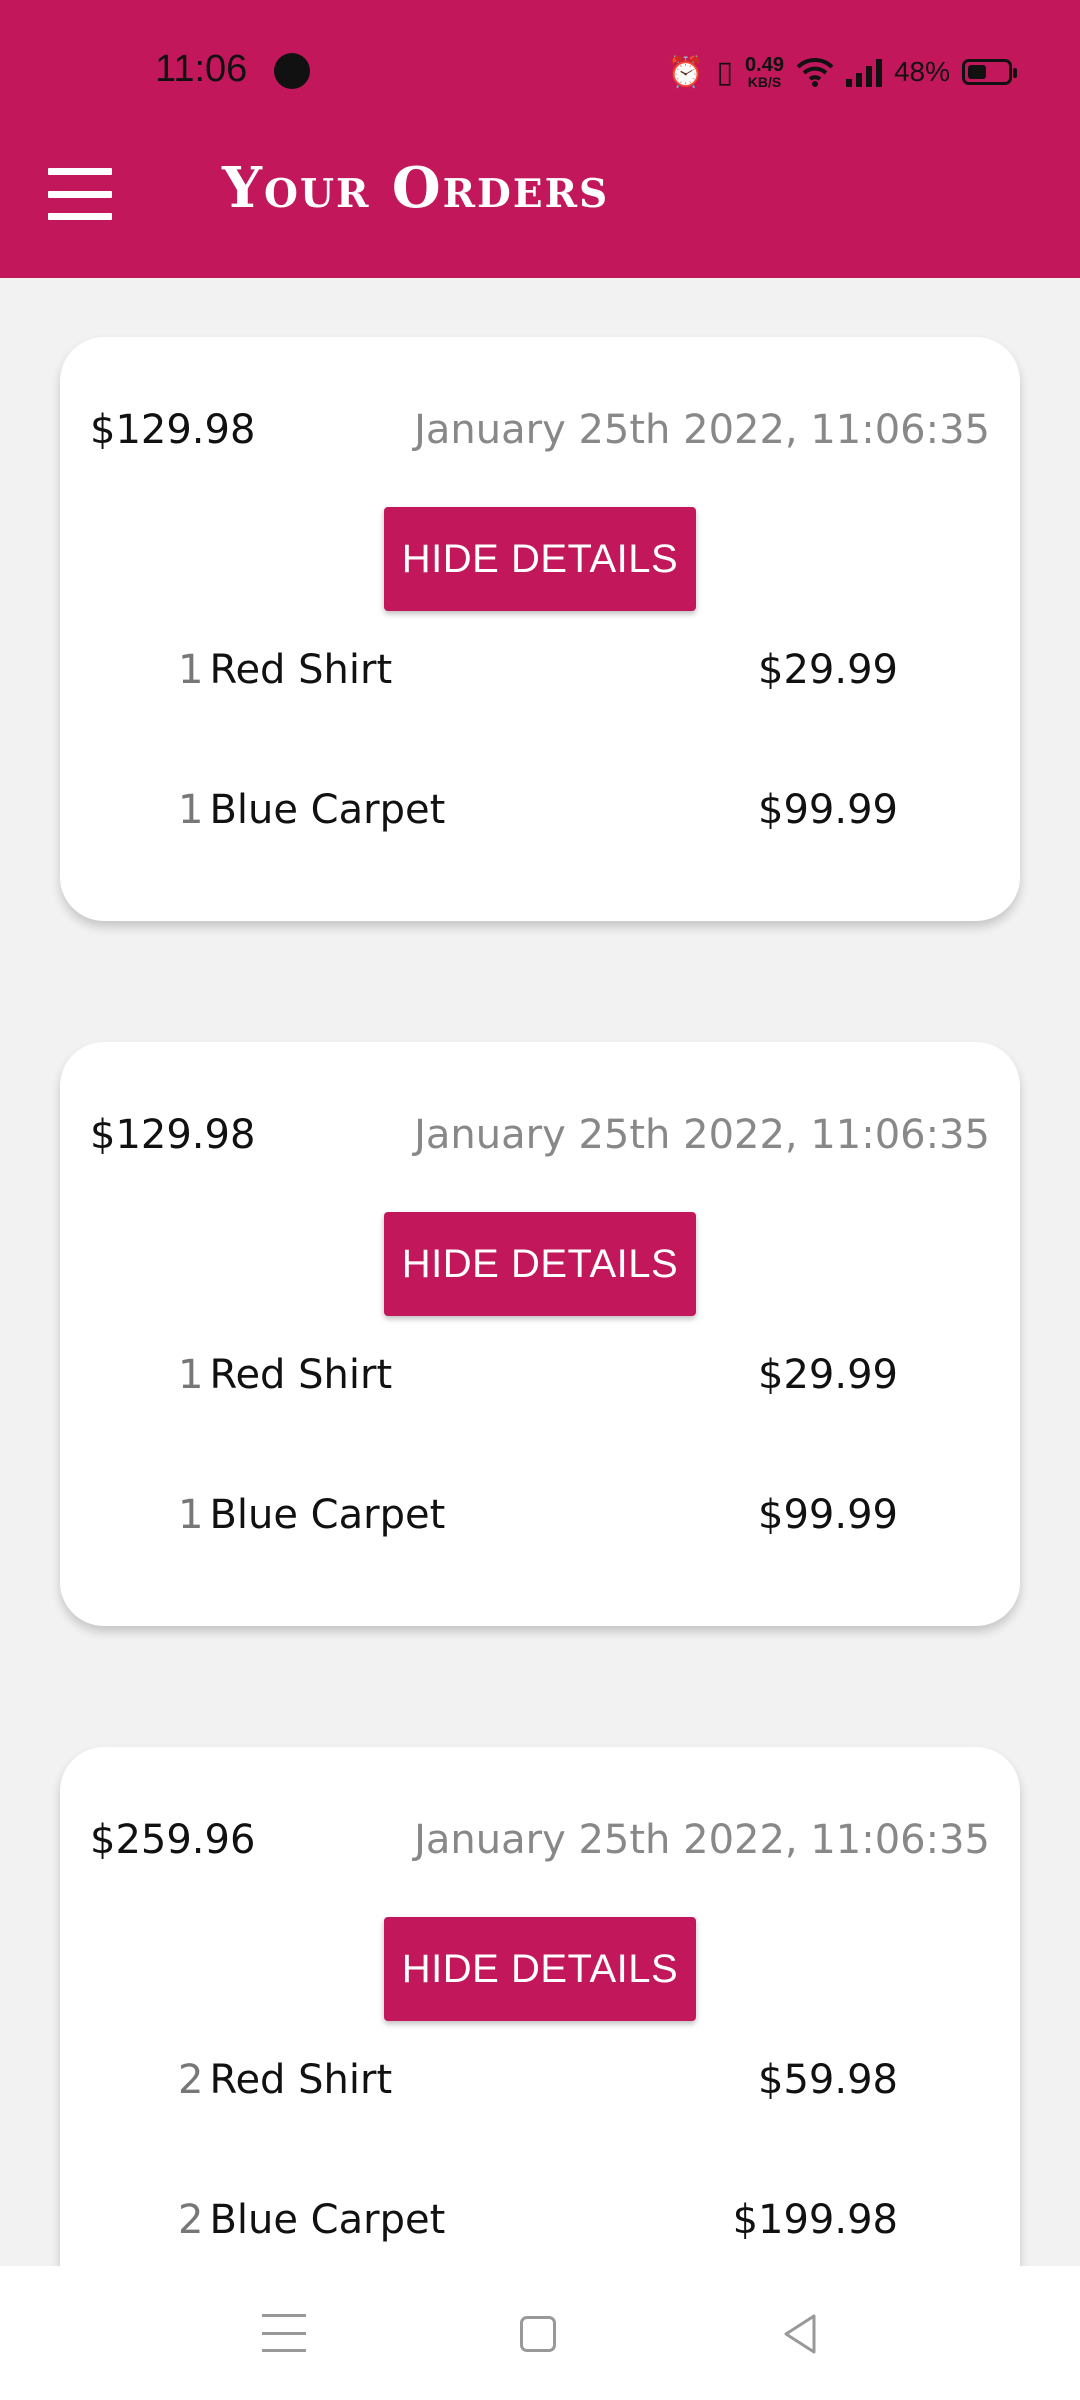 This screenshot has height=2400, width=1080. What do you see at coordinates (568, 2087) in the screenshot?
I see `order-item: 2 Red Shirt $59.98` at bounding box center [568, 2087].